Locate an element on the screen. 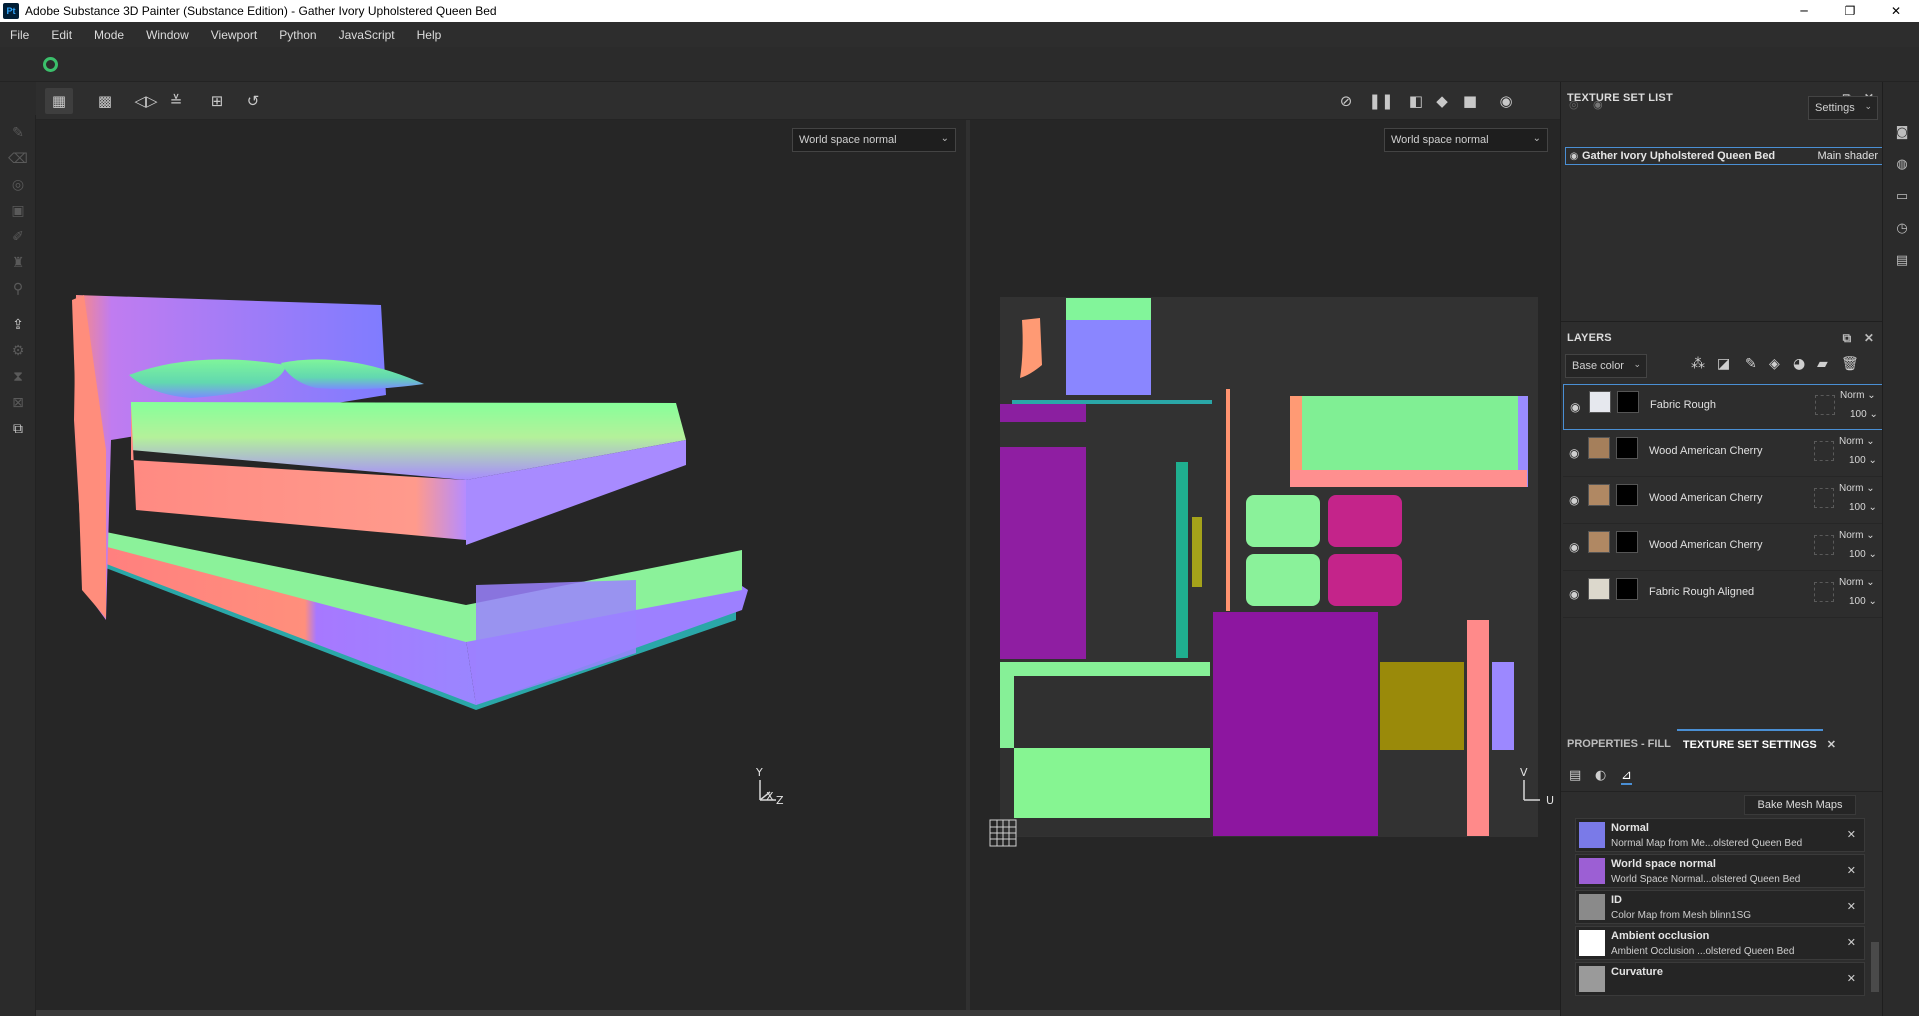 The image size is (1919, 1016). float-panel-icon: ⧉ is located at coordinates (1847, 338).